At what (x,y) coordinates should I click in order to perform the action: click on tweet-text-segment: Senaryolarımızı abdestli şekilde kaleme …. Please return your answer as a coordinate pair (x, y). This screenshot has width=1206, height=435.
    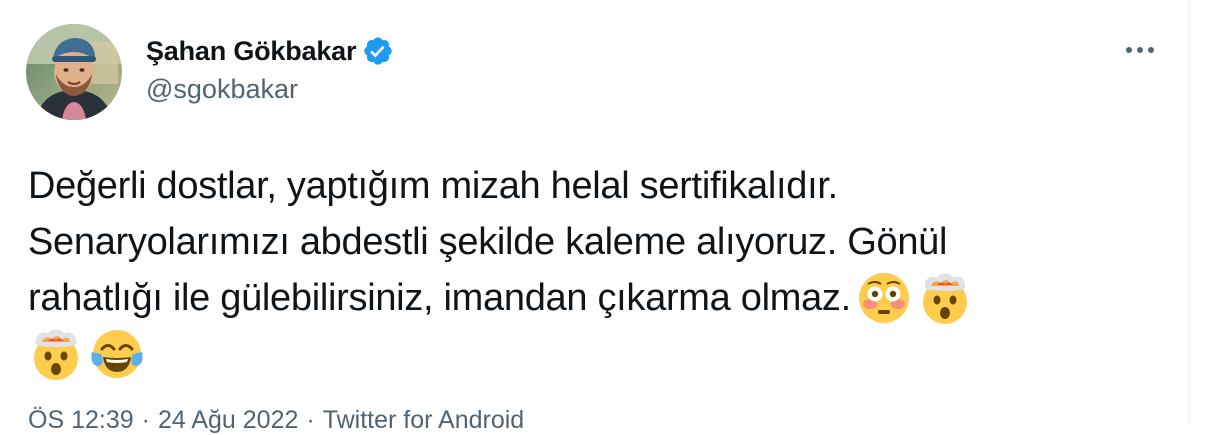
    Looking at the image, I should click on (488, 242).